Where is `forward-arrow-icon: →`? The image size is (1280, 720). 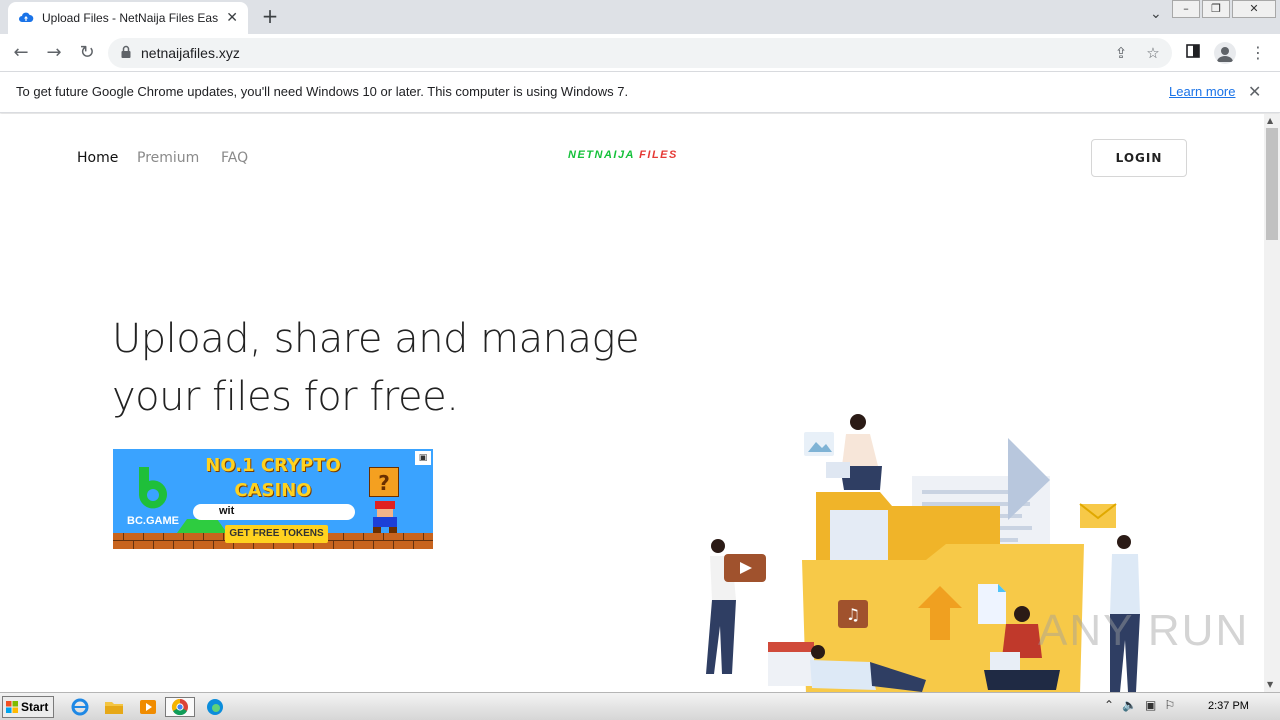 forward-arrow-icon: → is located at coordinates (54, 53).